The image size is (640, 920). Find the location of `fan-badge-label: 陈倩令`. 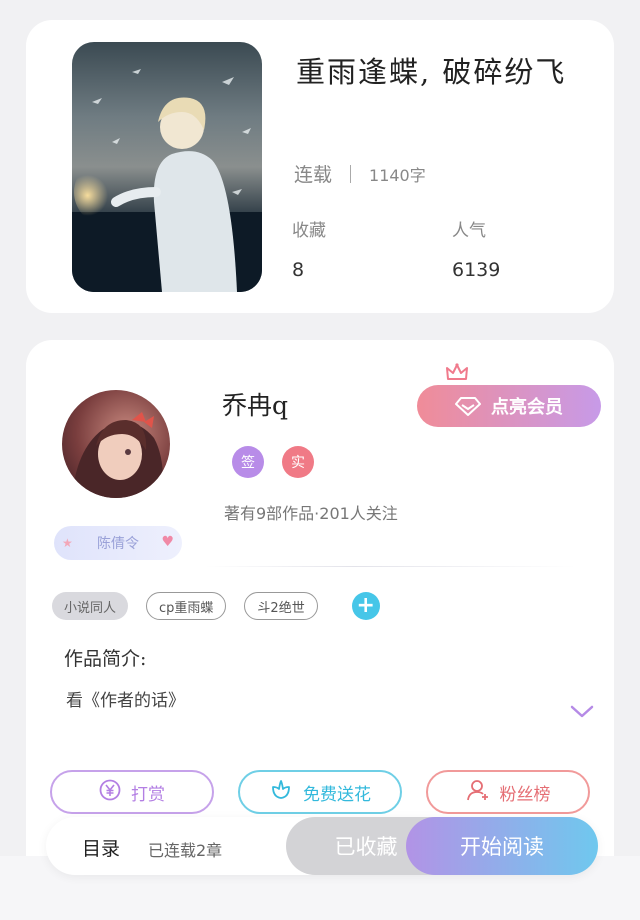

fan-badge-label: 陈倩令 is located at coordinates (118, 544).